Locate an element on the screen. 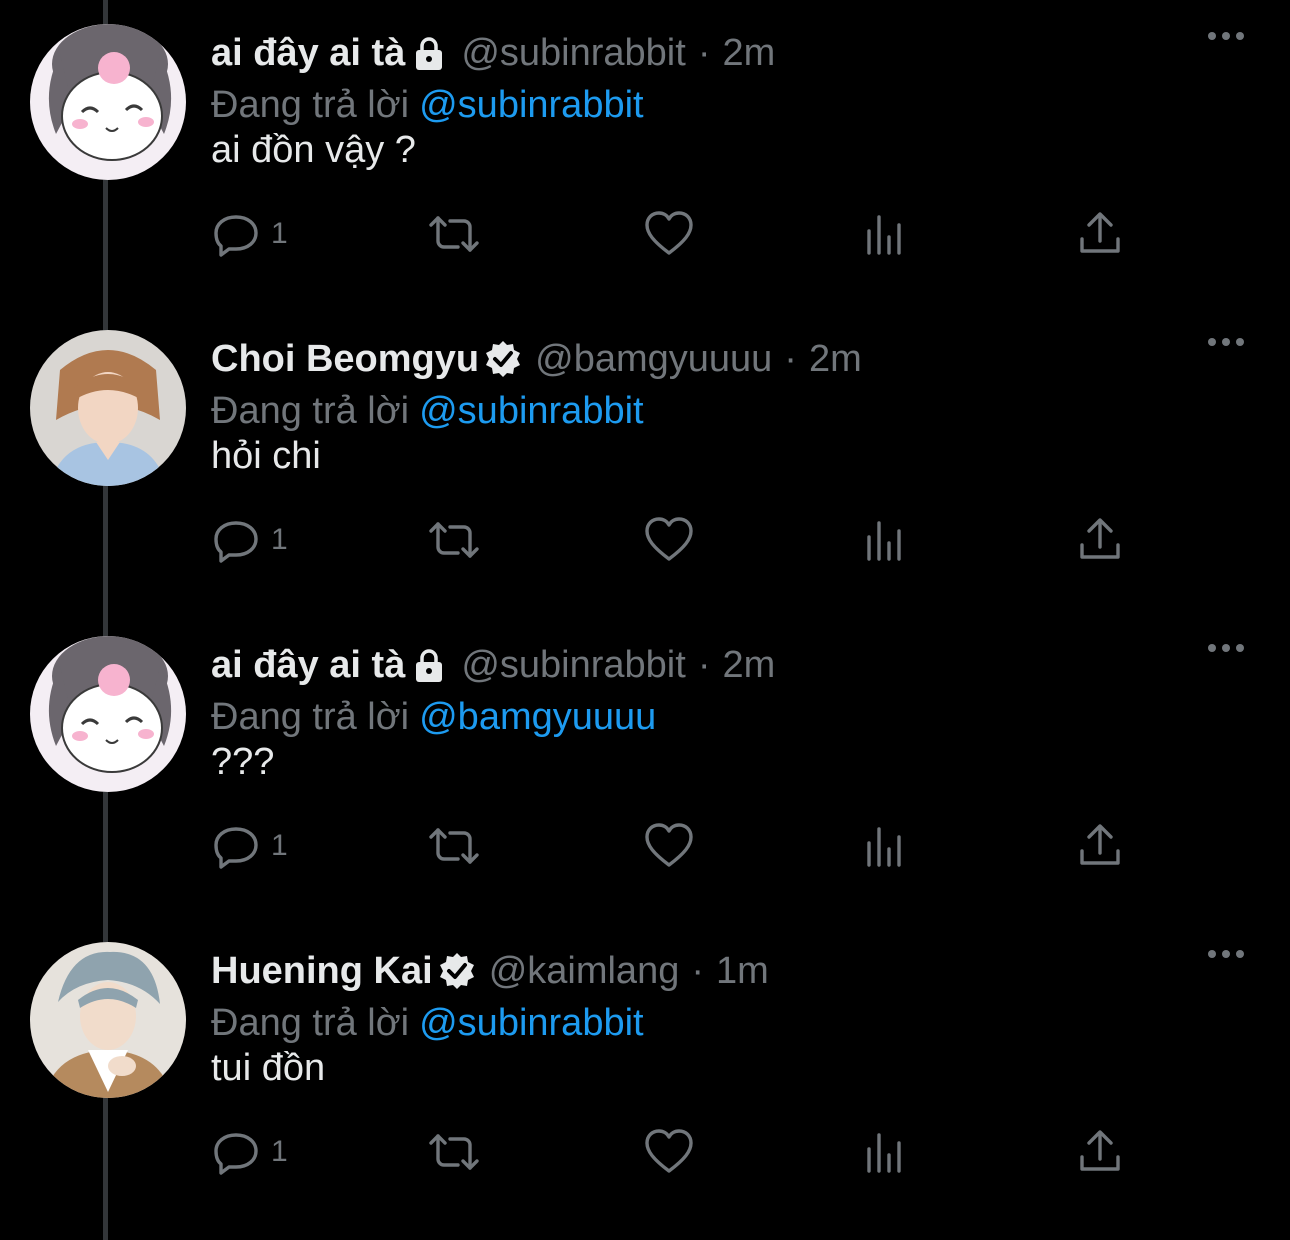  tweet-text: ai đồn vậy ? is located at coordinates (313, 150).